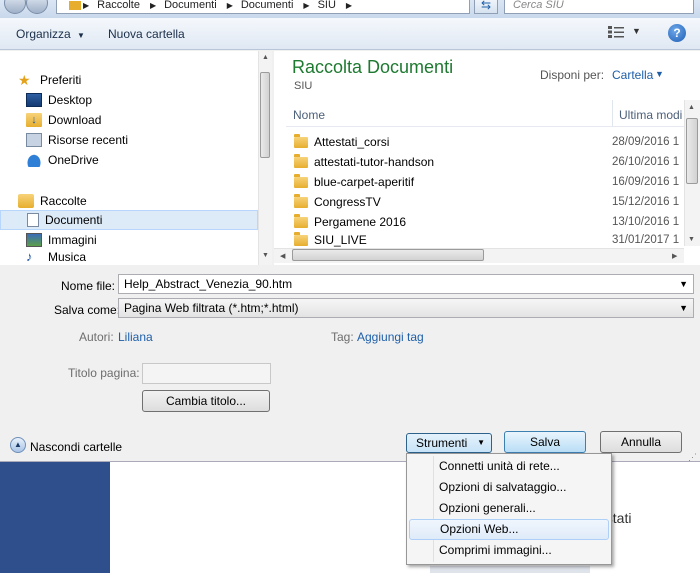 This screenshot has width=700, height=573. I want to click on content-horizontal-thumb, so click(388, 255).